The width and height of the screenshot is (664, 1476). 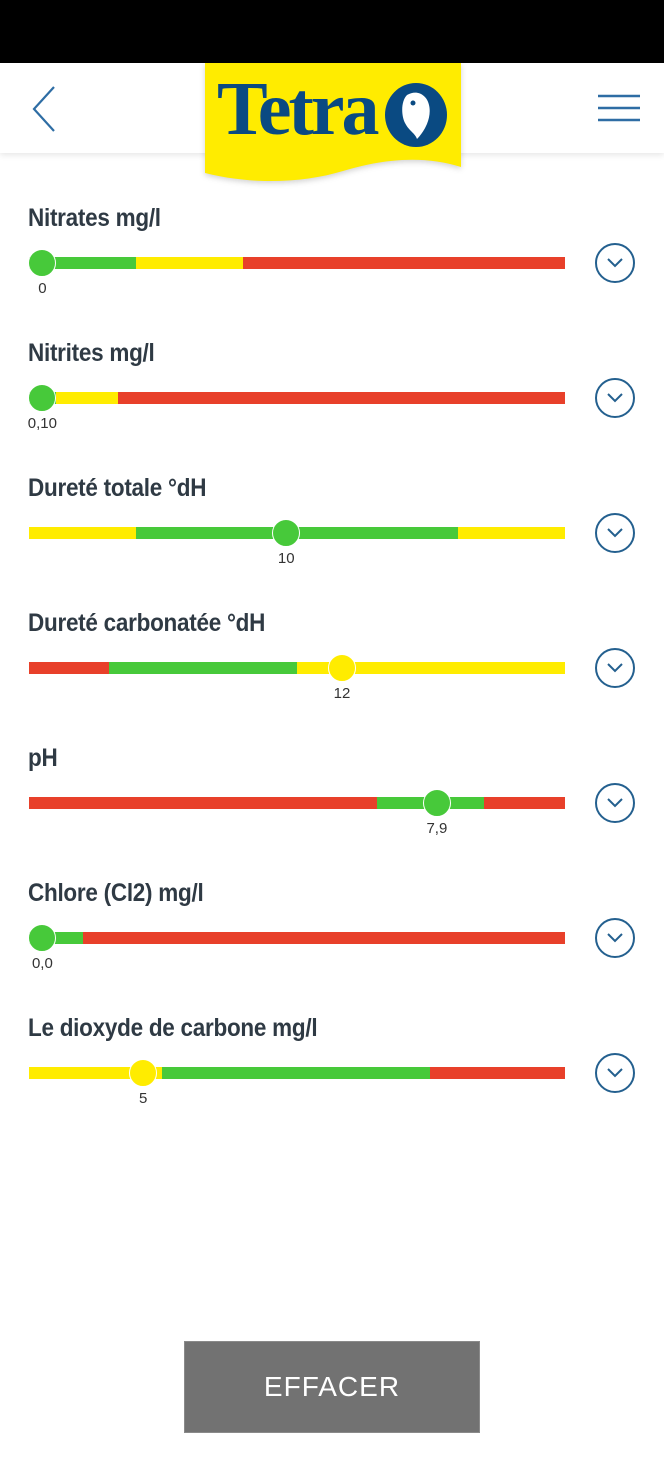 What do you see at coordinates (332, 250) in the screenshot?
I see `parameter-nitrates: Nitrates mg/l 0` at bounding box center [332, 250].